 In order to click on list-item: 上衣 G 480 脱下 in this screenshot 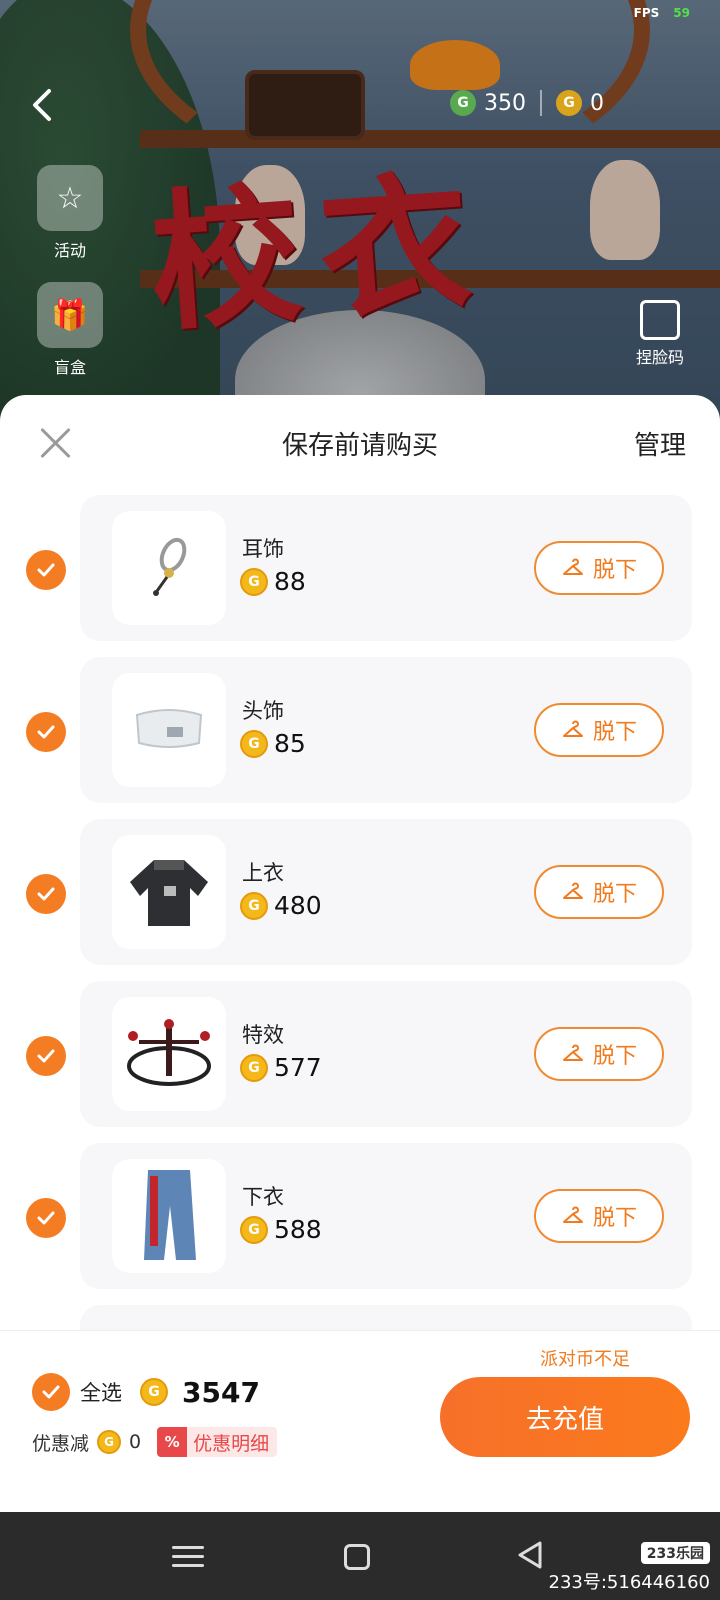, I will do `click(360, 900)`.